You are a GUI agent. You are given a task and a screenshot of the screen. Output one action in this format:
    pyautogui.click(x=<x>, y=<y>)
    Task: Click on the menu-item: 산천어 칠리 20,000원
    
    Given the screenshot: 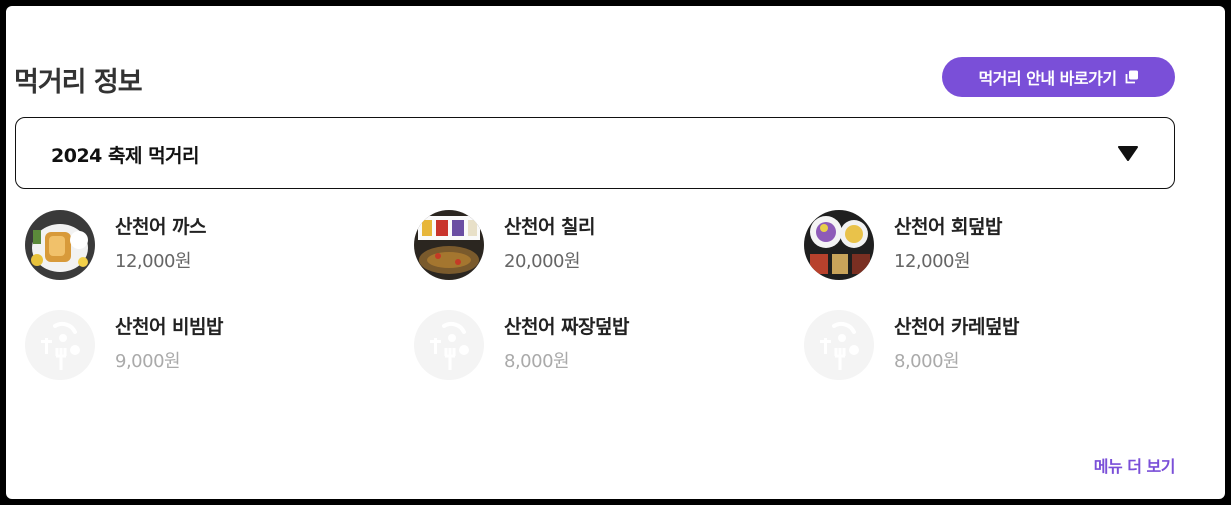 What is the action you would take?
    pyautogui.click(x=584, y=246)
    